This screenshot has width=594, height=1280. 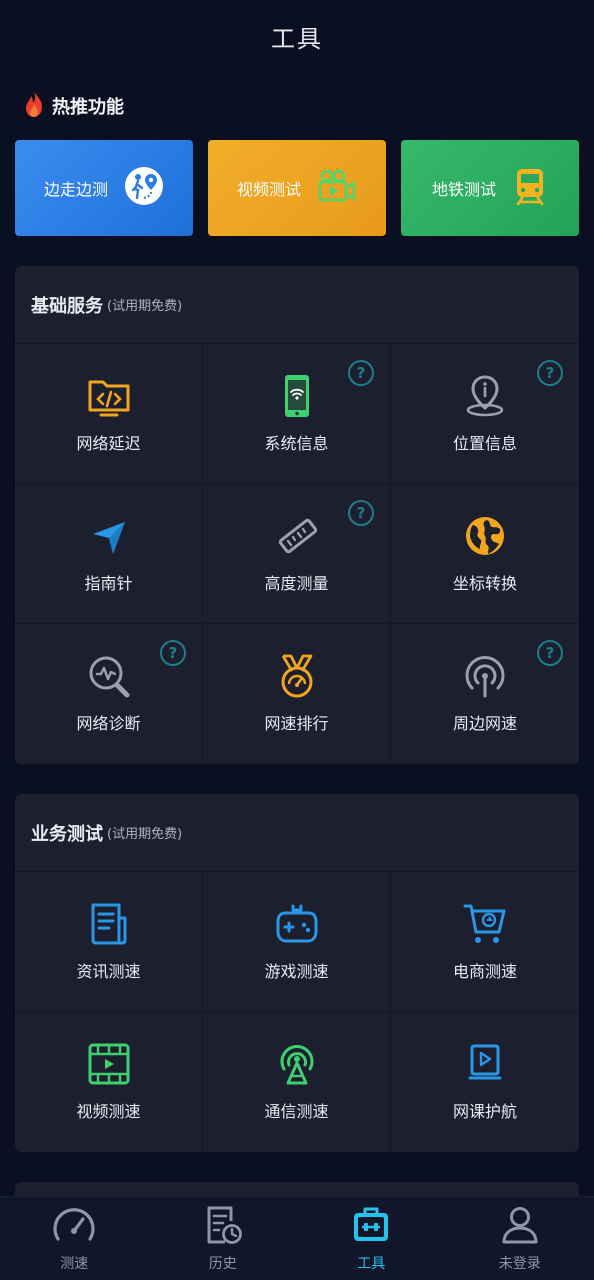 I want to click on fire-icon, so click(x=34, y=106).